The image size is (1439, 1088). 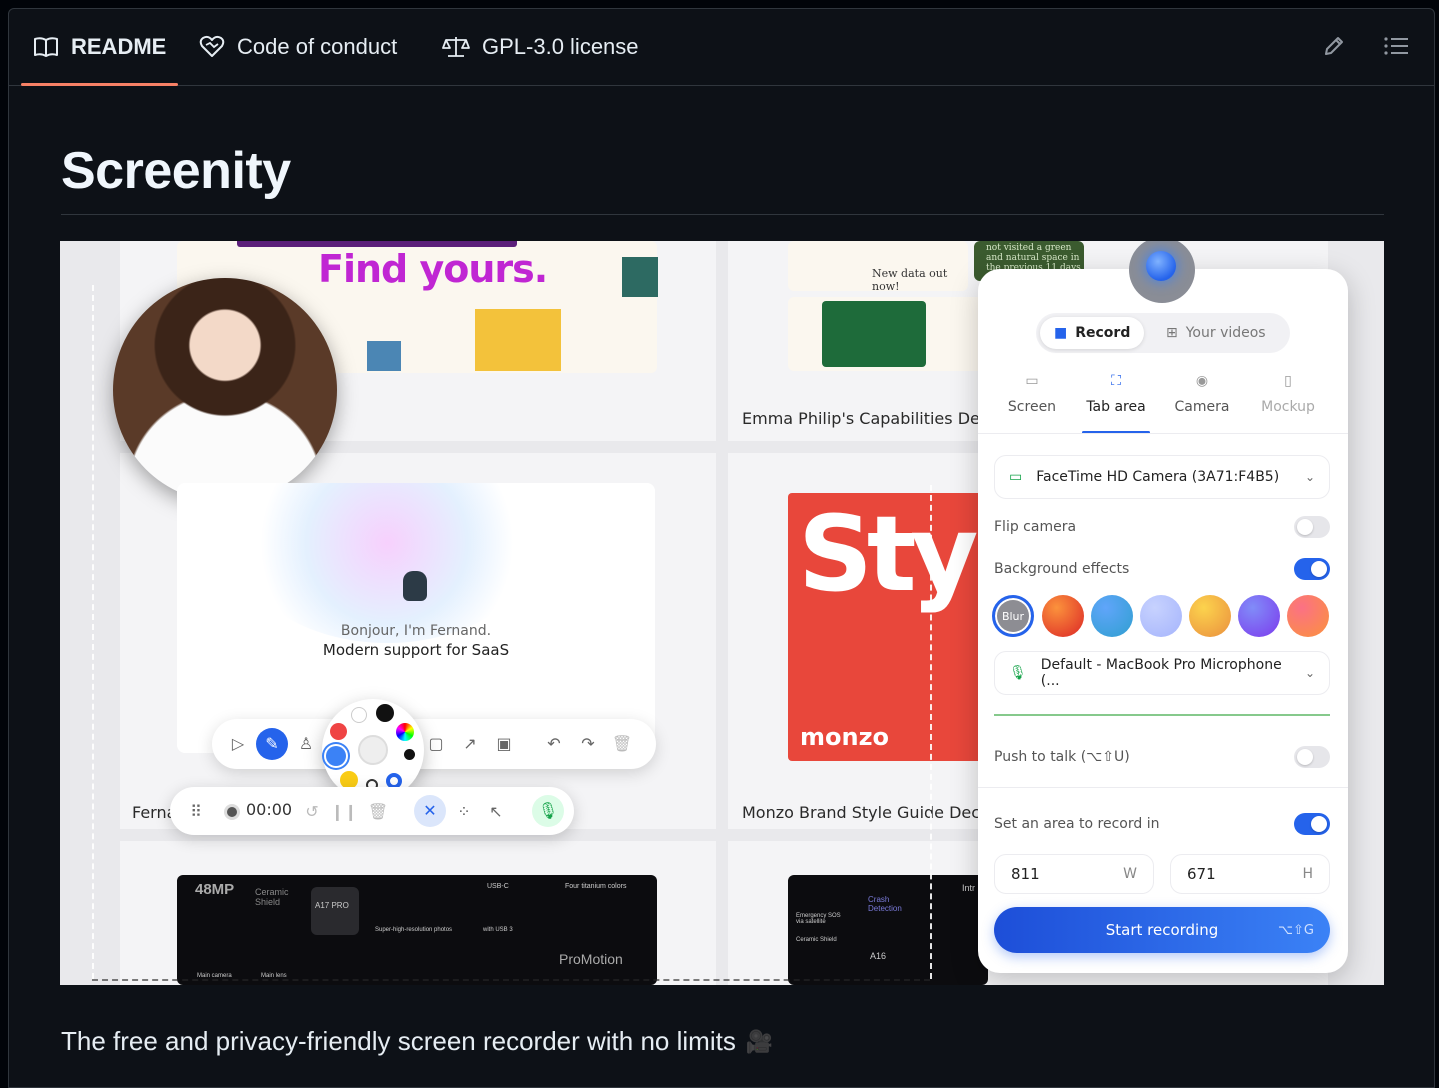 What do you see at coordinates (1202, 394) in the screenshot?
I see `mode-camera: ◉ Camera` at bounding box center [1202, 394].